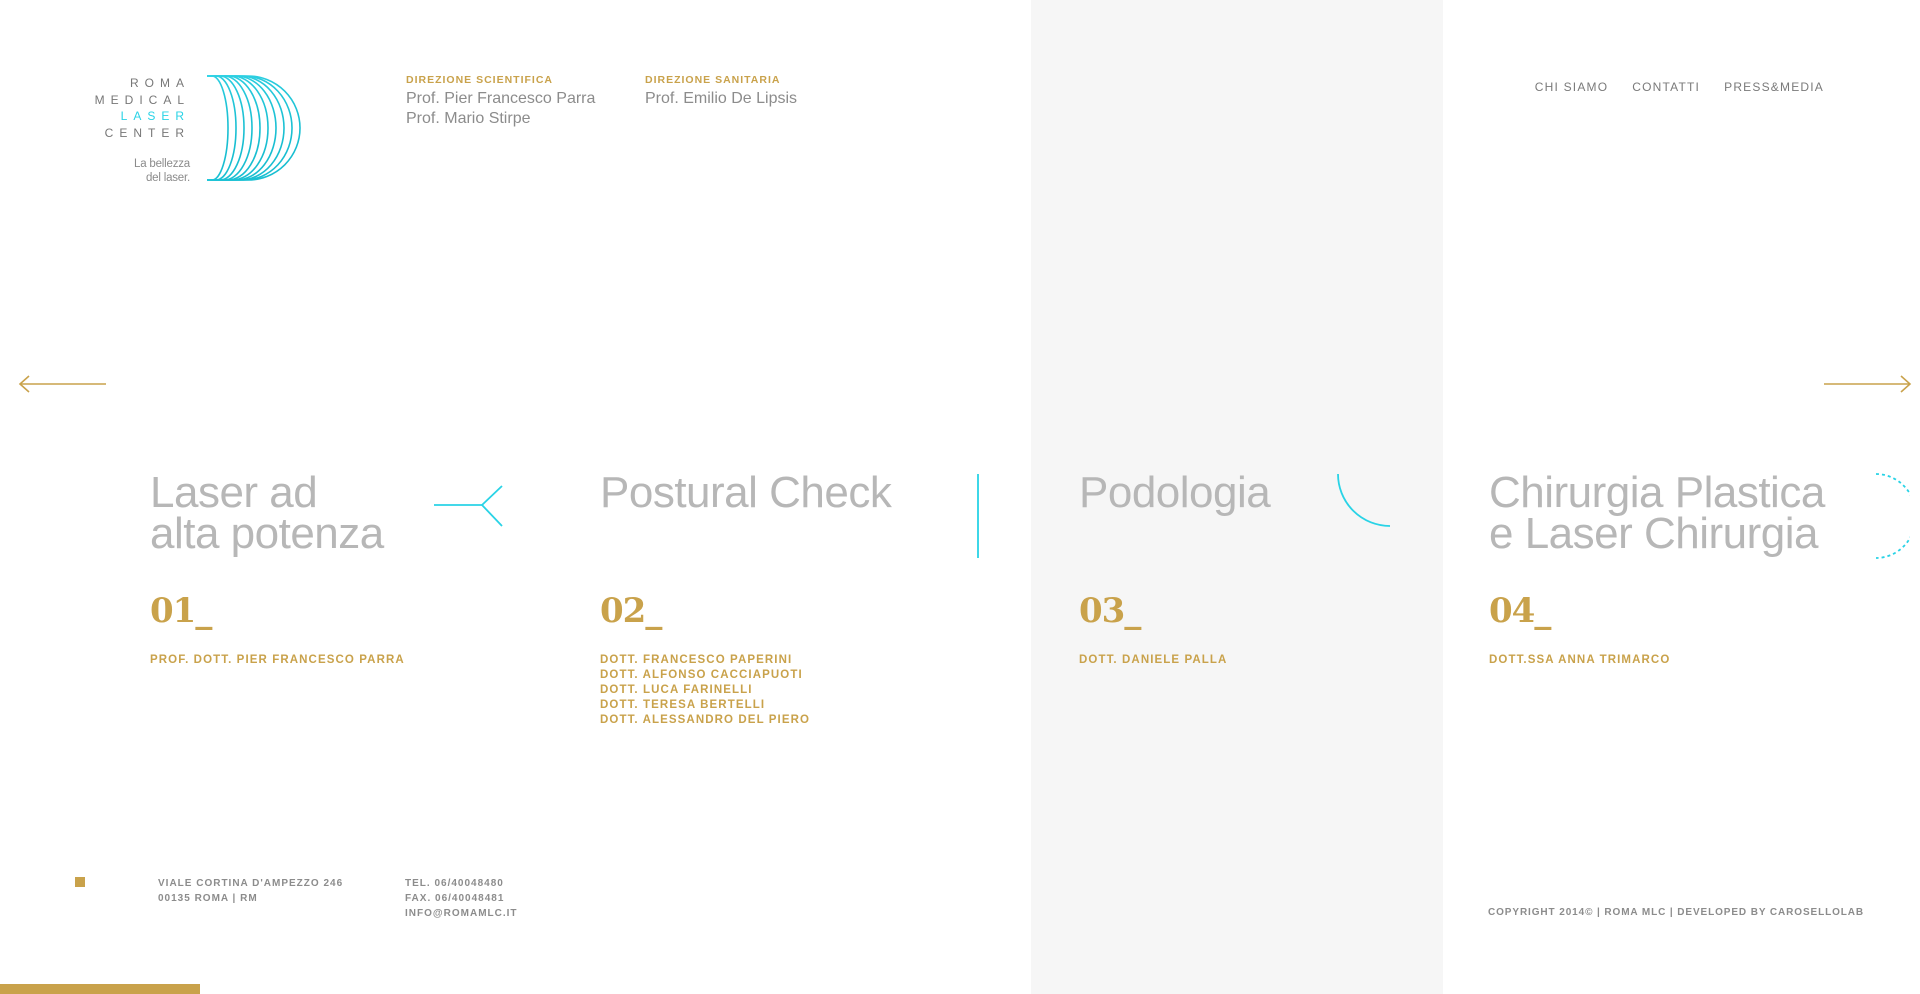 The height and width of the screenshot is (994, 1920). I want to click on slide-number: 01_, so click(181, 611).